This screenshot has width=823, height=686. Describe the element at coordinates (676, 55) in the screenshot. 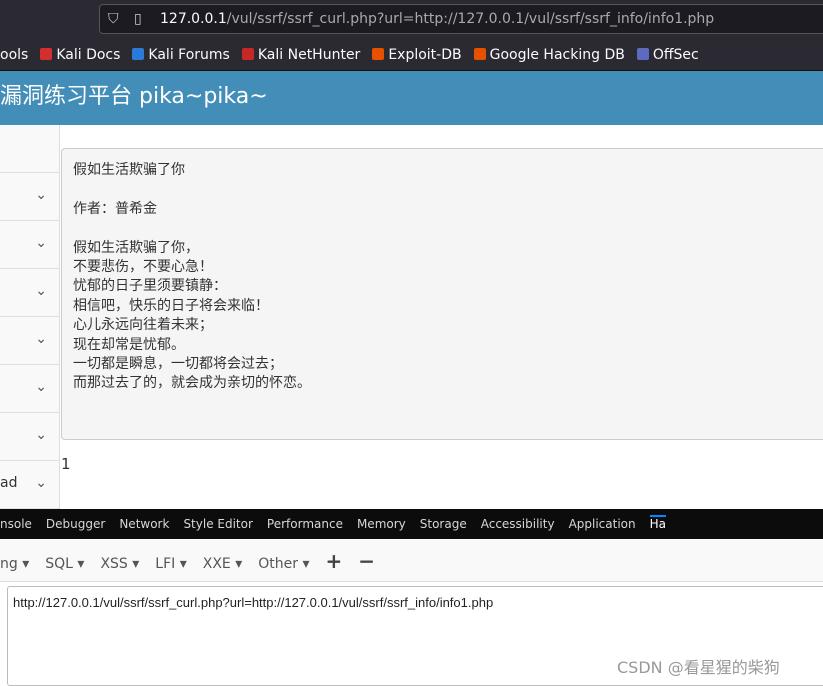

I see `bookmark-item: OffSec` at that location.